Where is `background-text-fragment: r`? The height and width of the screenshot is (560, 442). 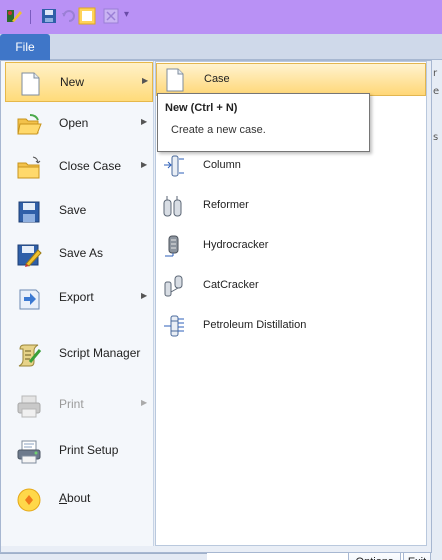
background-text-fragment: r is located at coordinates (435, 73).